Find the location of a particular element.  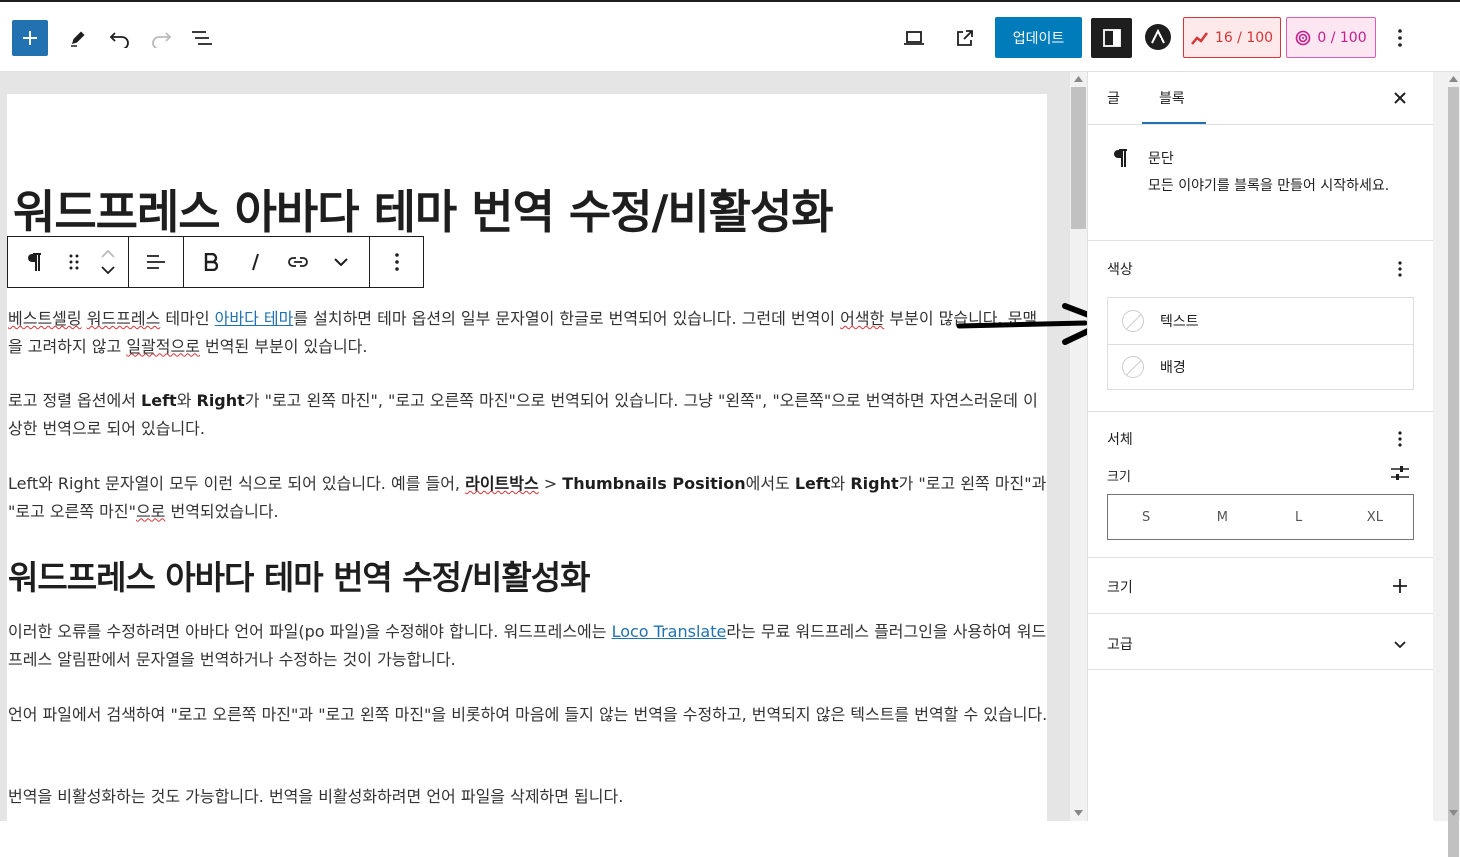

scroll-up-icon is located at coordinates (1453, 79).